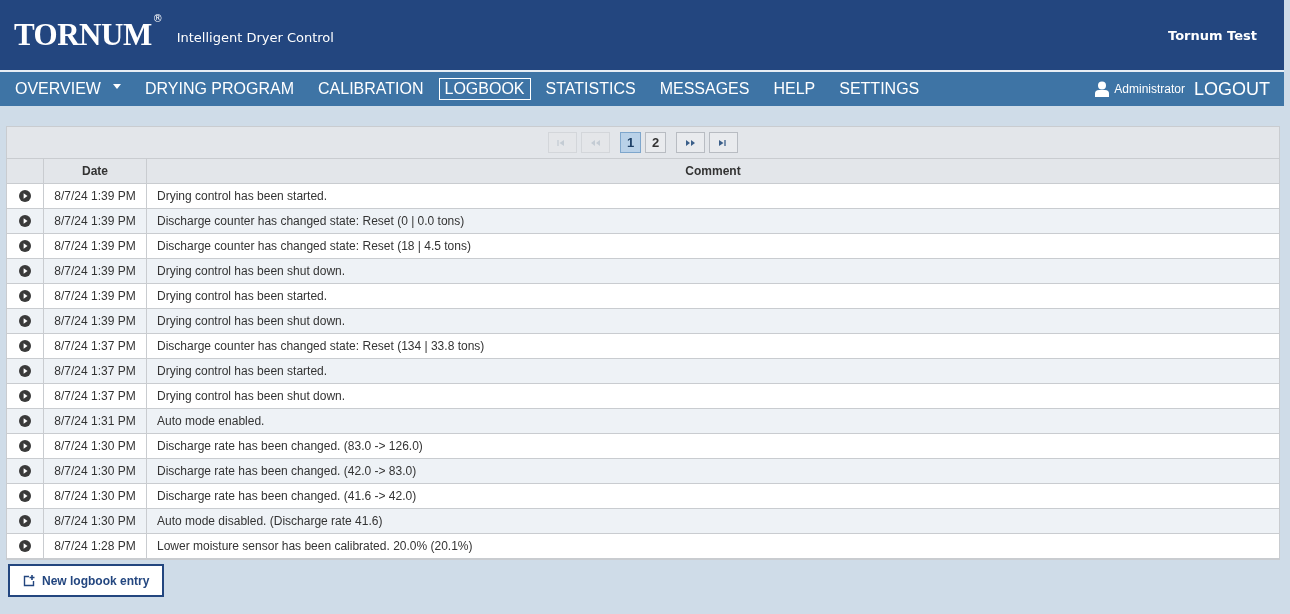  I want to click on comment-cell: Discharge counter has changed state: Reset (0 | 0.0 tons), so click(311, 221).